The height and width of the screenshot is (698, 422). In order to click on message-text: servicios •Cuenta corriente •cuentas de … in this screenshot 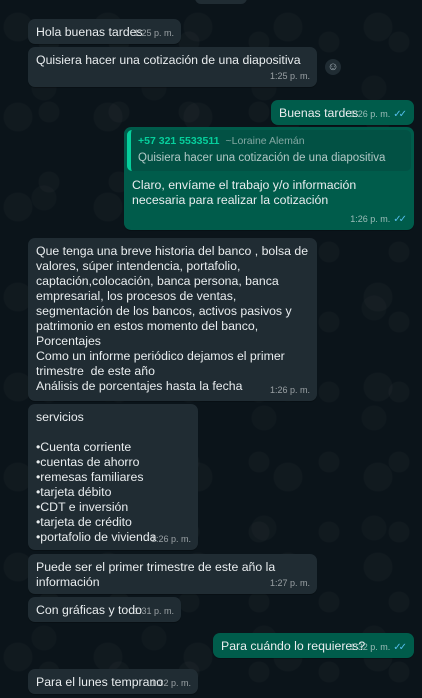, I will do `click(96, 477)`.